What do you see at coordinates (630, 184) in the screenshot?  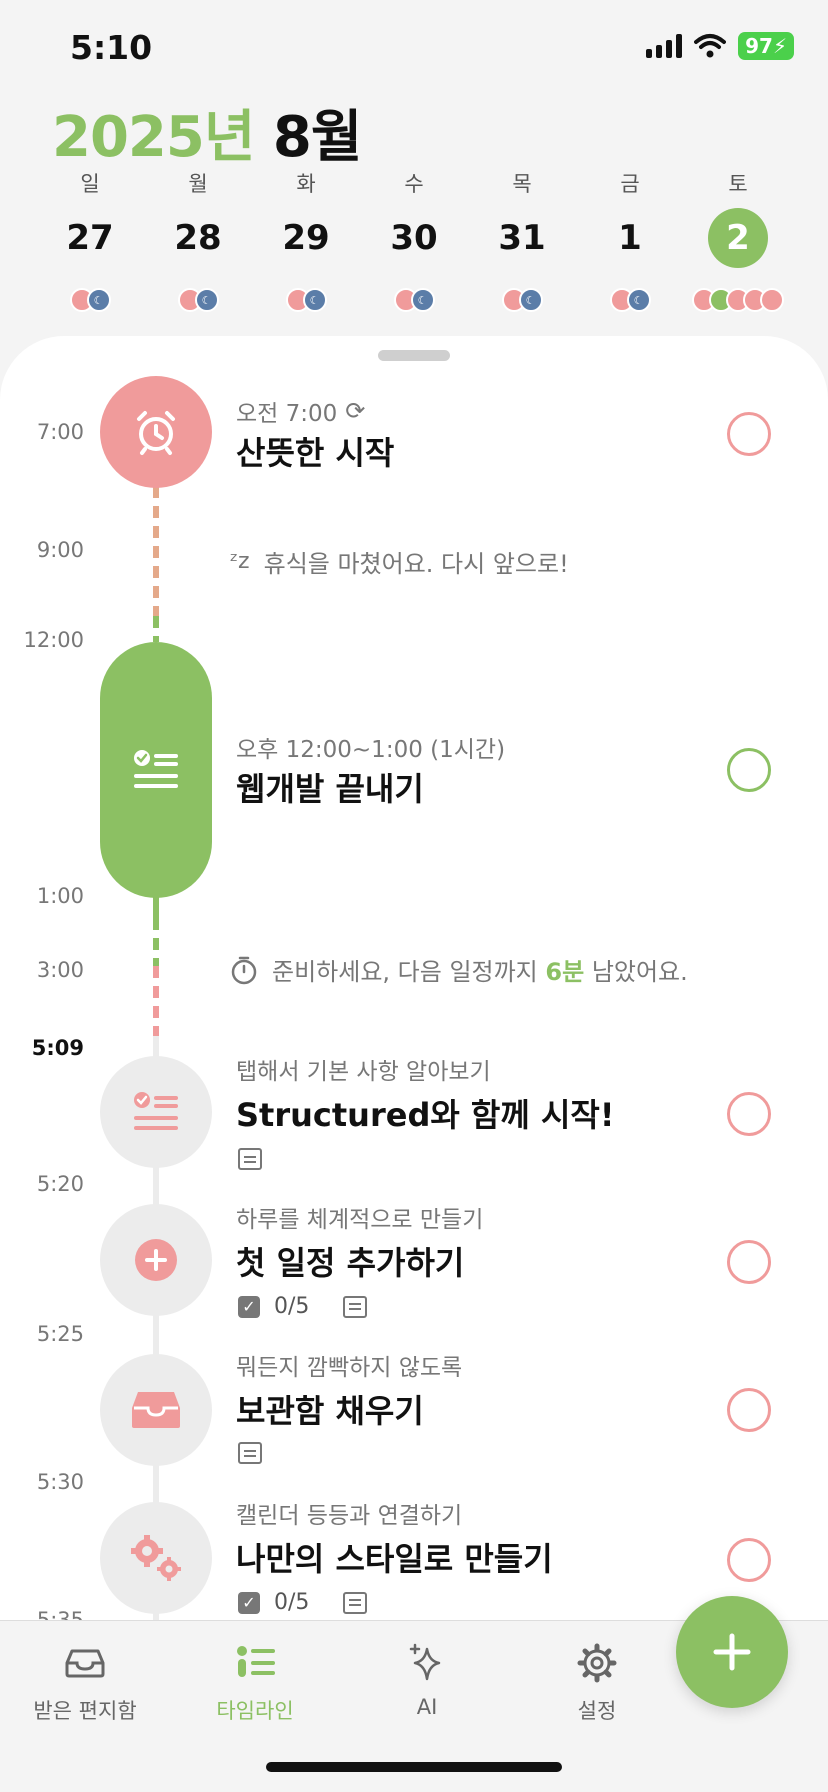 I see `weekday-label: 금` at bounding box center [630, 184].